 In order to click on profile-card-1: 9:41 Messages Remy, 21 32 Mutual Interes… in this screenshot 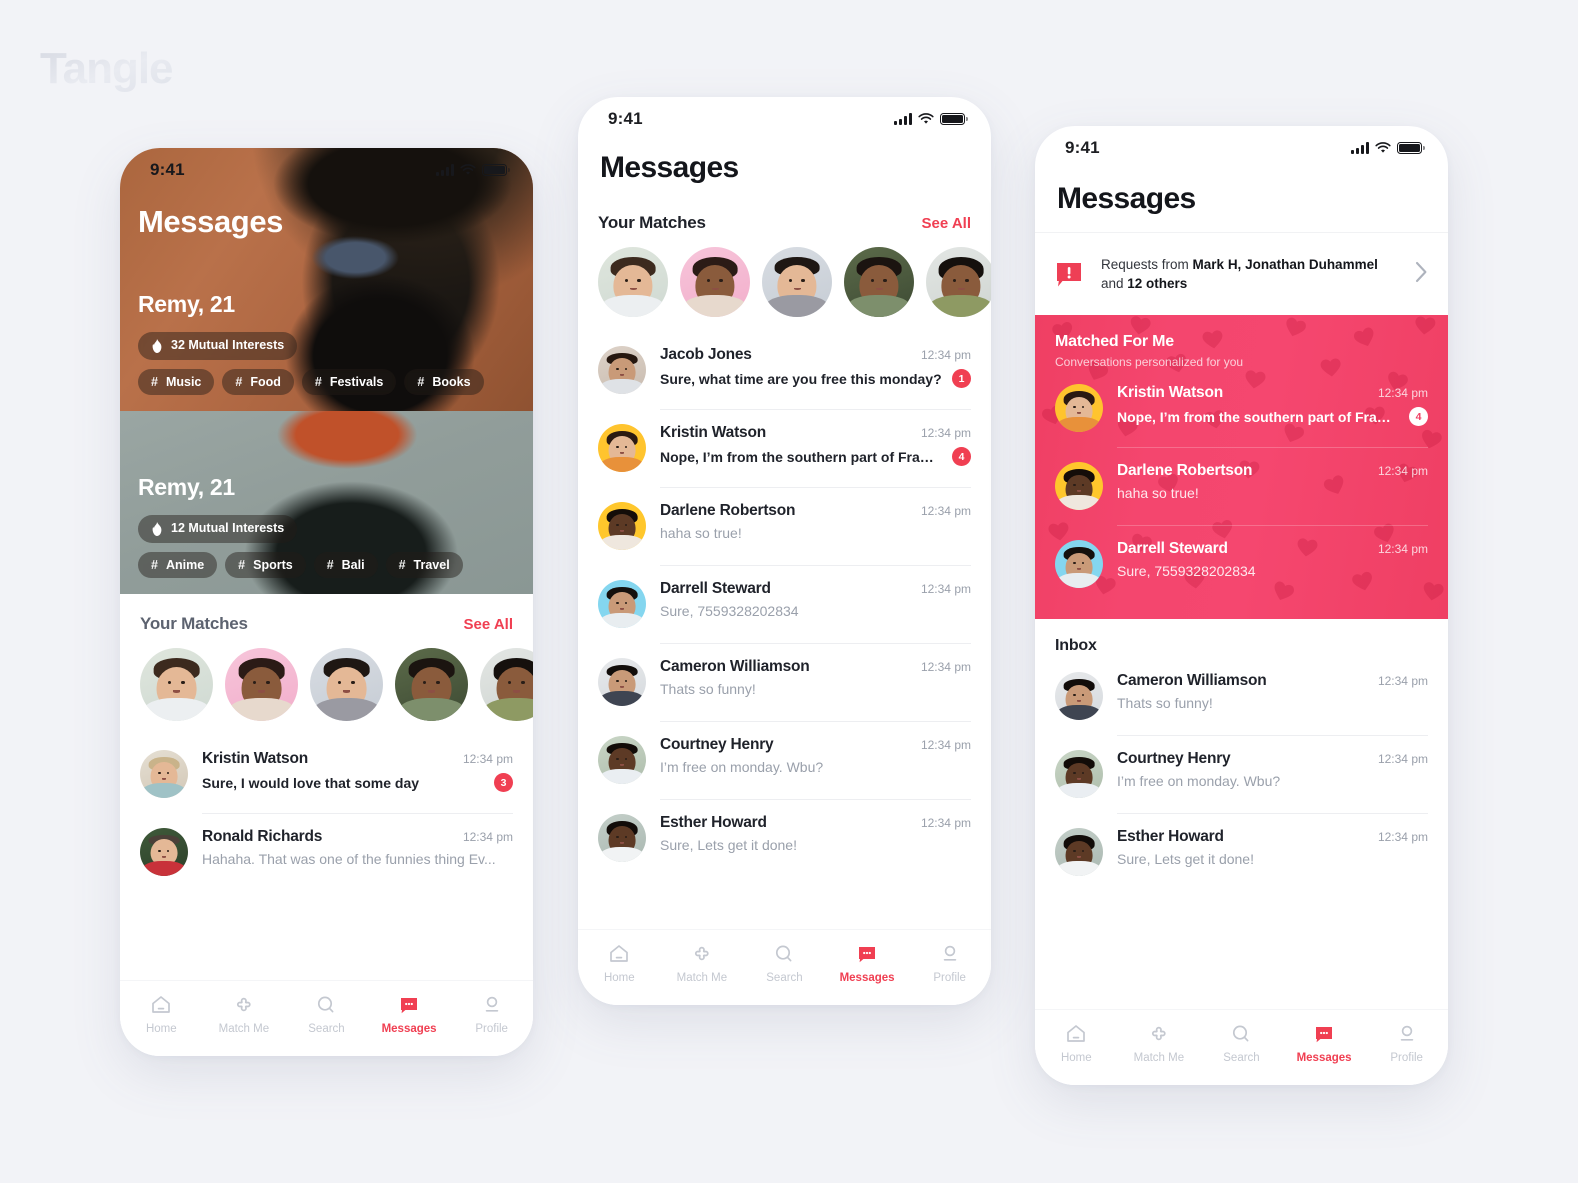, I will do `click(326, 279)`.